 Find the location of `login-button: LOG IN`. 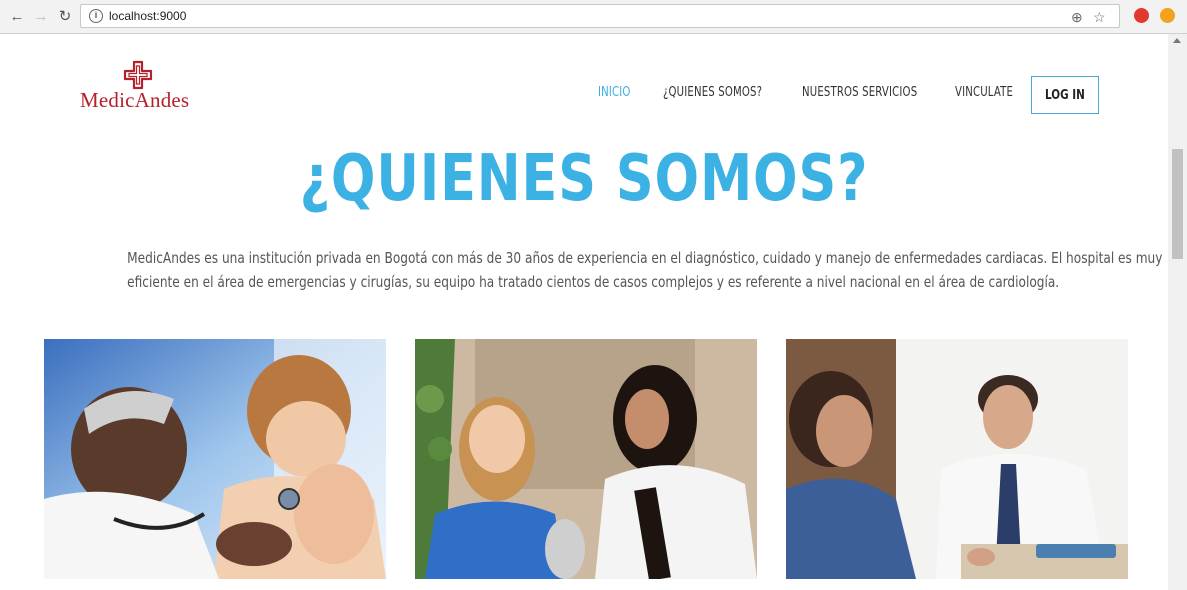

login-button: LOG IN is located at coordinates (1065, 95).